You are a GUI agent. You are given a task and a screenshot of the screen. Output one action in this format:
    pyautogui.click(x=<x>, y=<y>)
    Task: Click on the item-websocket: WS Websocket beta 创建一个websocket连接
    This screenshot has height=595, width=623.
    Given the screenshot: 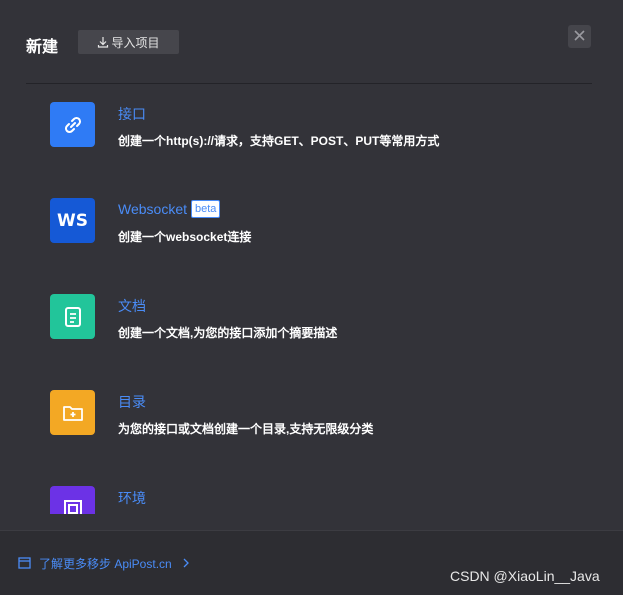 What is the action you would take?
    pyautogui.click(x=320, y=228)
    